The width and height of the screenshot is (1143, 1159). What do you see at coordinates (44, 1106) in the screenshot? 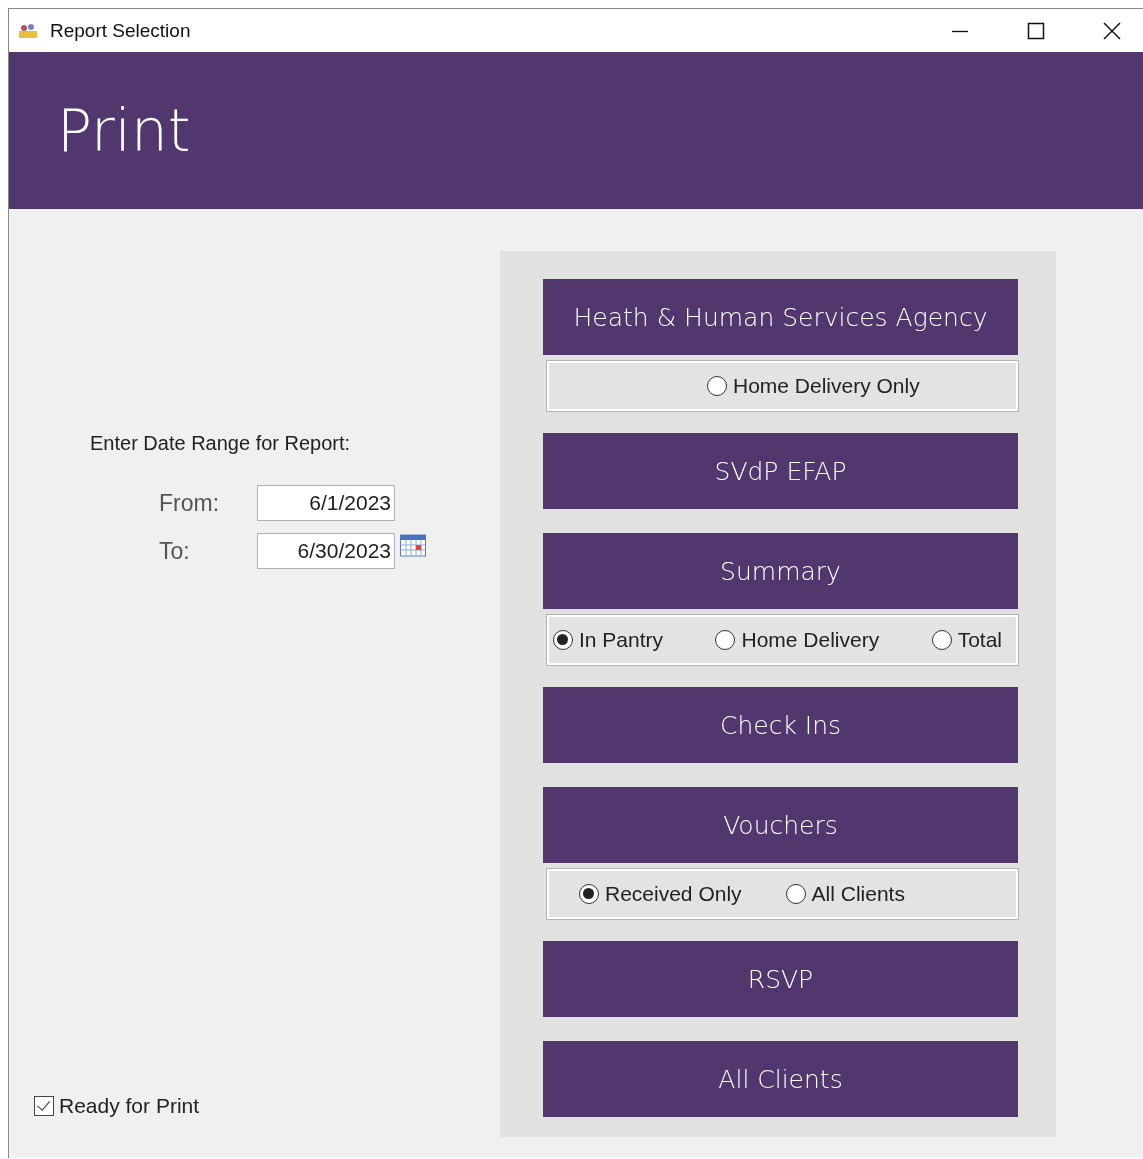
I see `checkbox` at bounding box center [44, 1106].